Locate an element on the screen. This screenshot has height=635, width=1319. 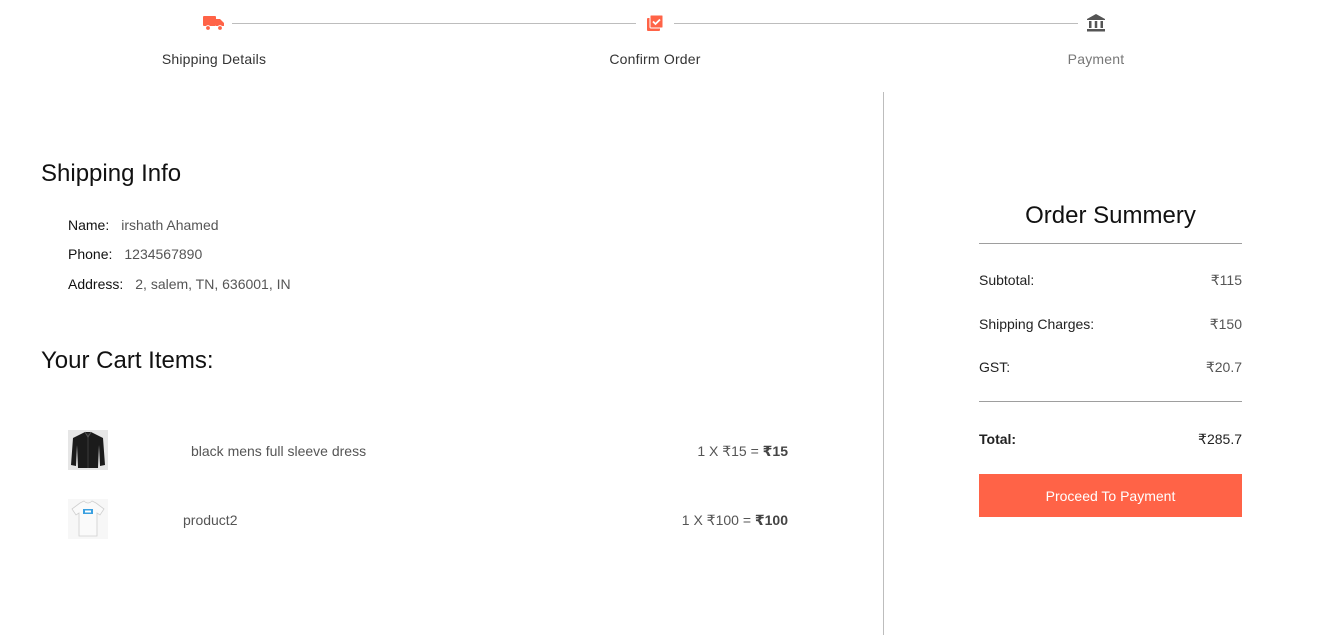
address-label: Address: is located at coordinates (96, 284).